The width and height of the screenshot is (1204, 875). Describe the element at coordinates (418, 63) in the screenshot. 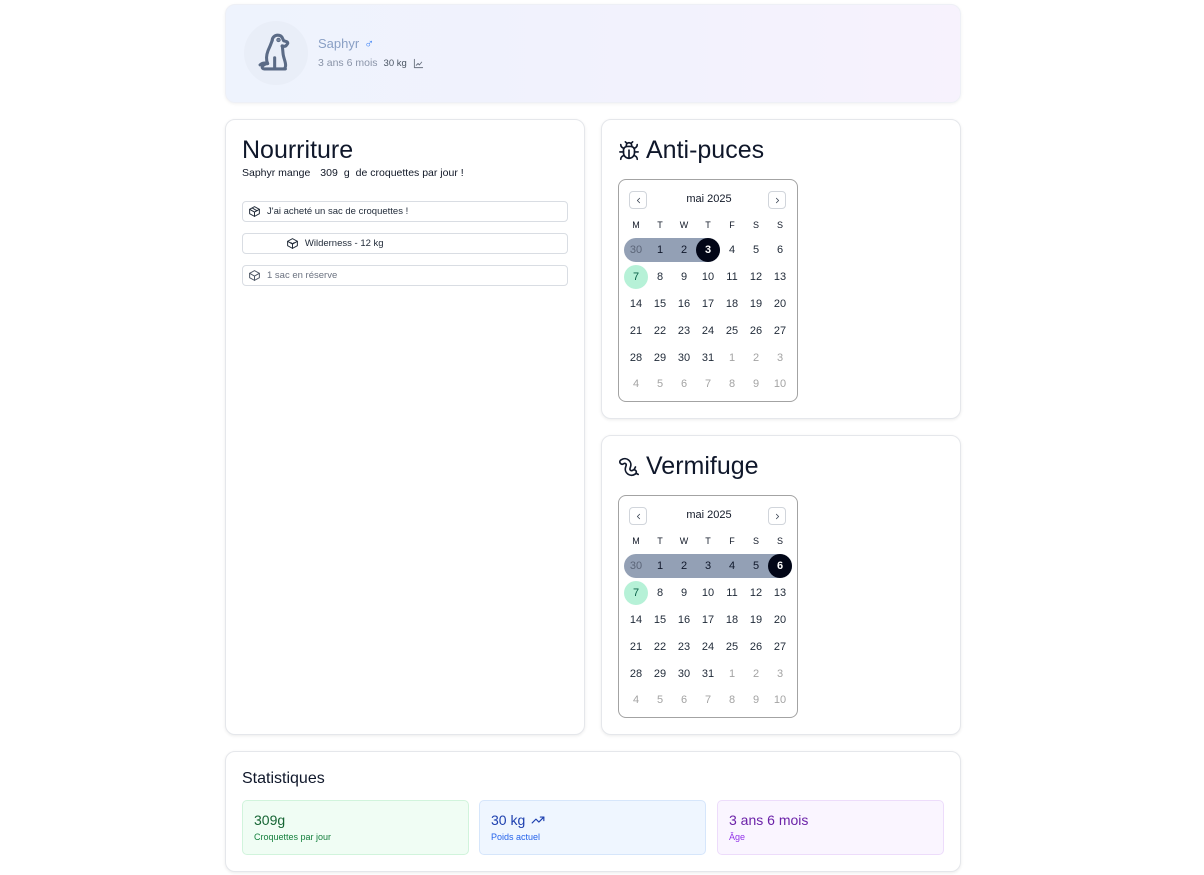

I see `chart-icon` at that location.